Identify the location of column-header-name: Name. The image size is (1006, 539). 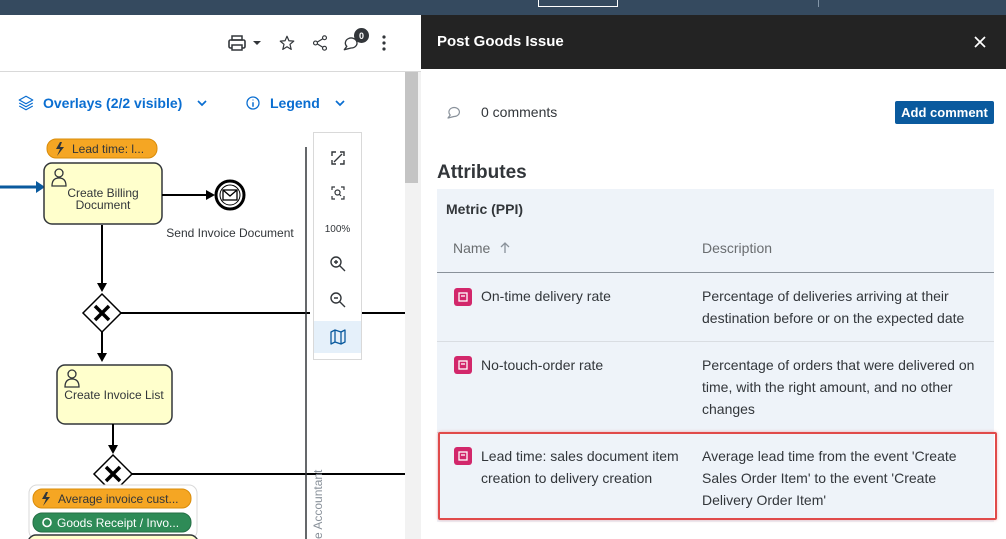
(481, 248).